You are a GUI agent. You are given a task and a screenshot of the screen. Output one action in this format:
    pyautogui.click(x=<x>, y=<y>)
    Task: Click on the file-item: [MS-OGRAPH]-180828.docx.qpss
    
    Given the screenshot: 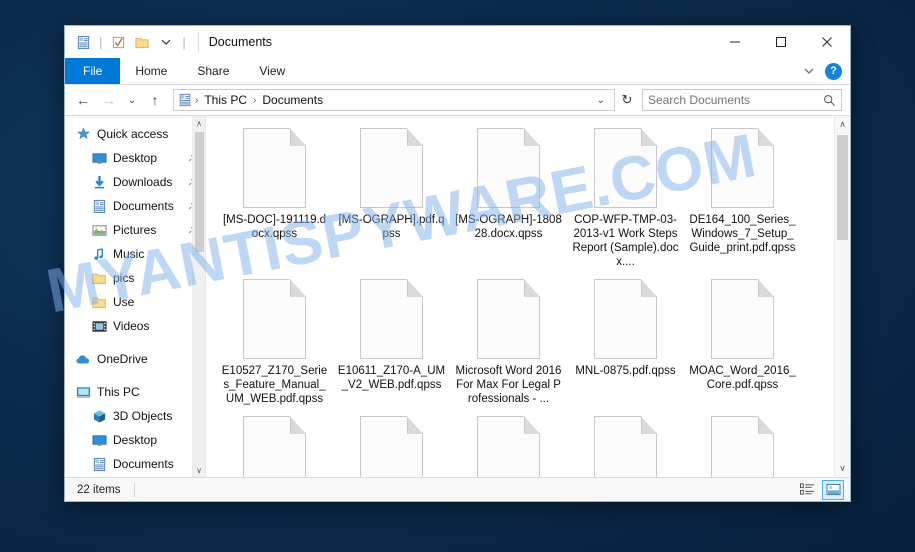 What is the action you would take?
    pyautogui.click(x=508, y=199)
    